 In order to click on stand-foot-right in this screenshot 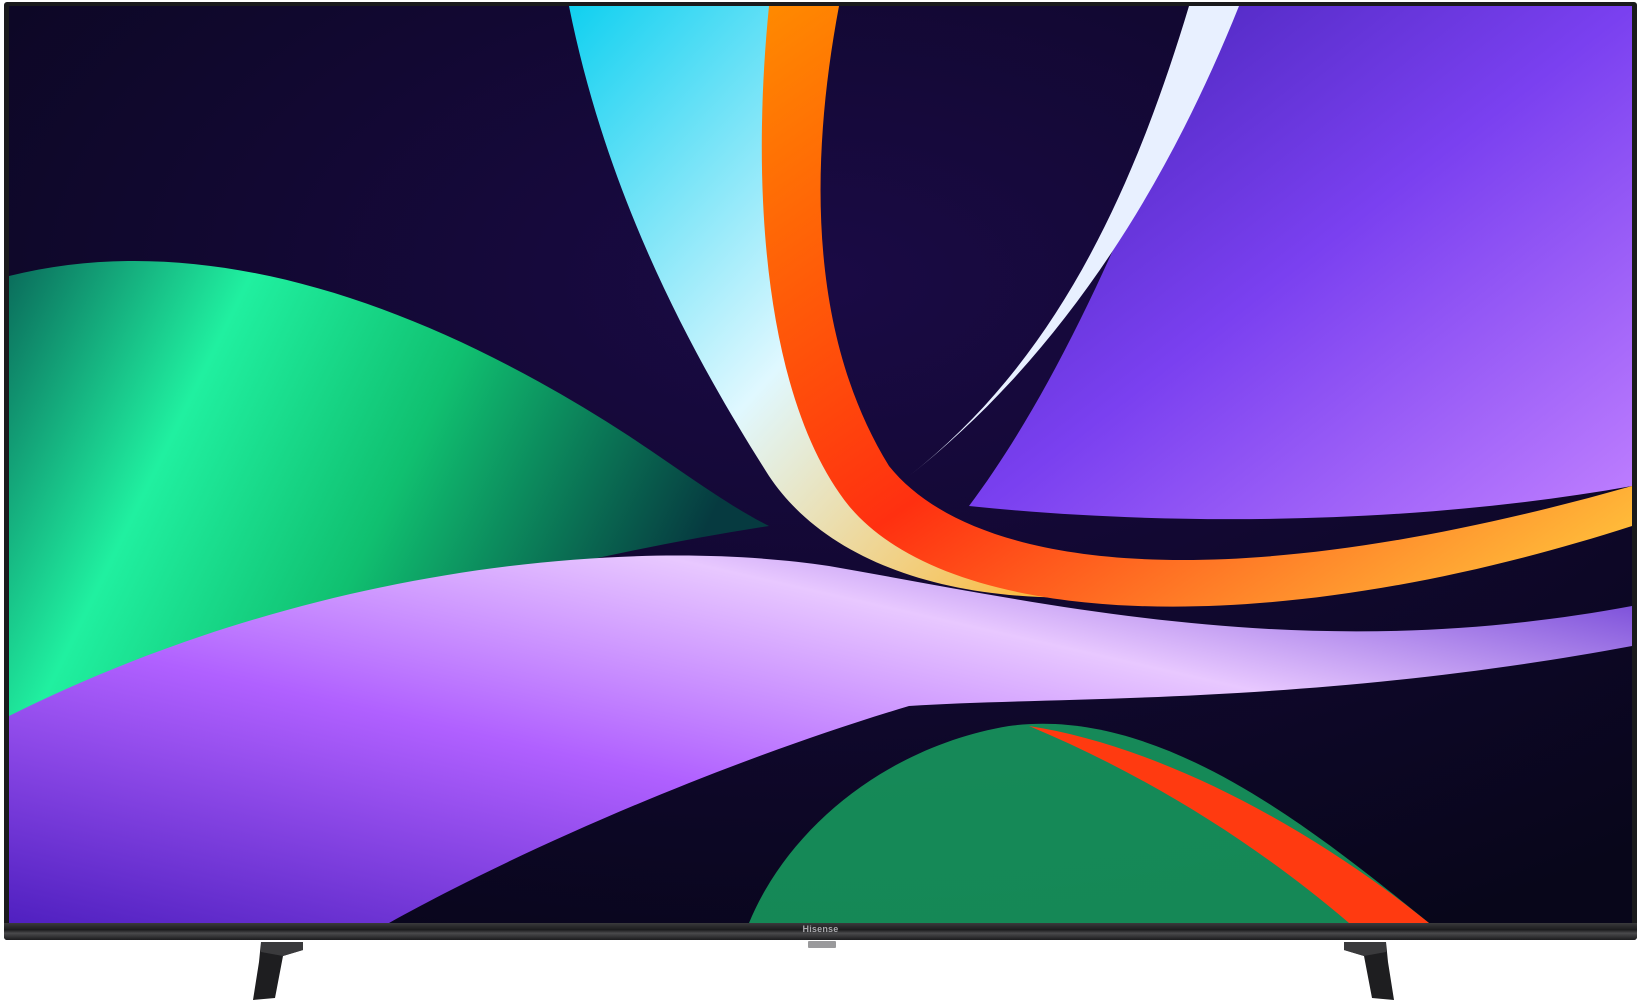, I will do `click(1368, 971)`.